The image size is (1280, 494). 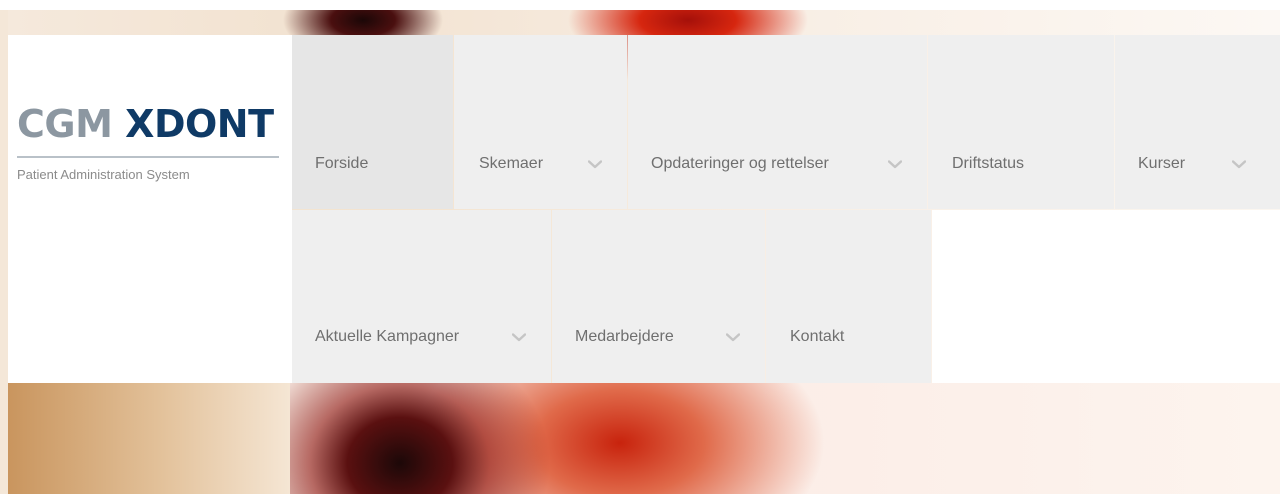 I want to click on top-strip, so click(x=640, y=5).